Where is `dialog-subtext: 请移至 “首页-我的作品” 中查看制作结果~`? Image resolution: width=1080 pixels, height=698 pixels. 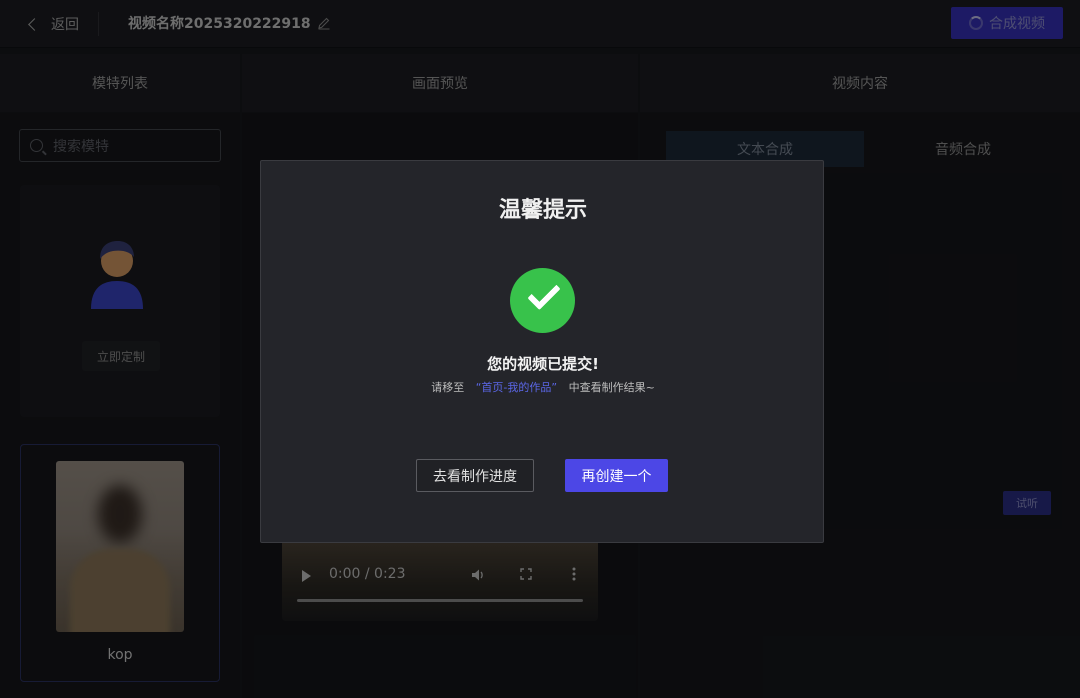 dialog-subtext: 请移至 “首页-我的作品” 中查看制作结果~ is located at coordinates (543, 387).